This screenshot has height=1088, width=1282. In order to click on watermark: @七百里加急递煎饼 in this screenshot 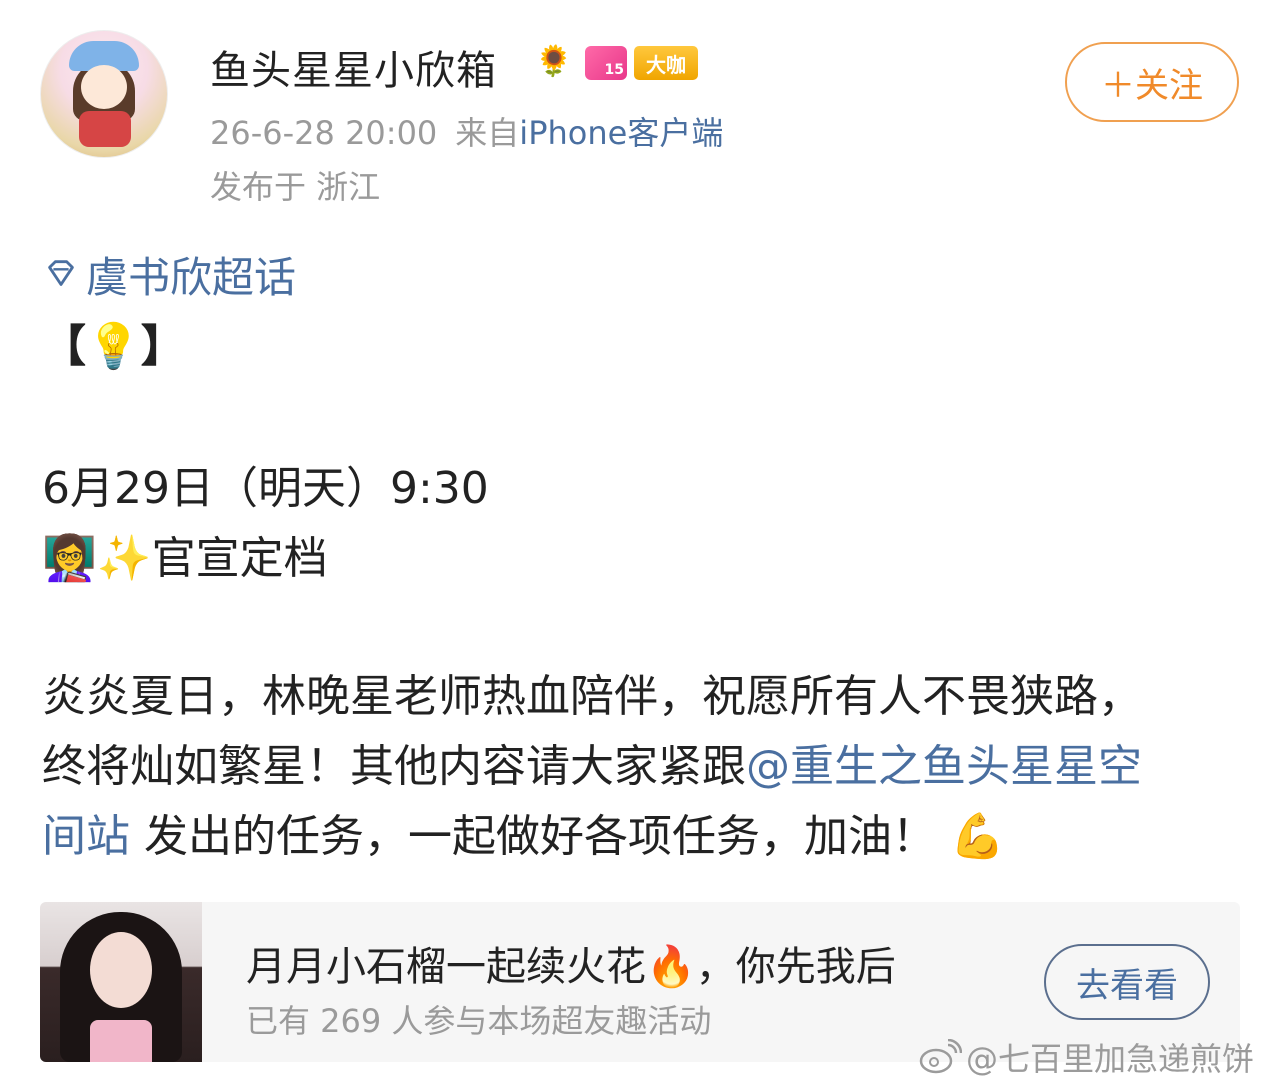, I will do `click(1086, 1057)`.